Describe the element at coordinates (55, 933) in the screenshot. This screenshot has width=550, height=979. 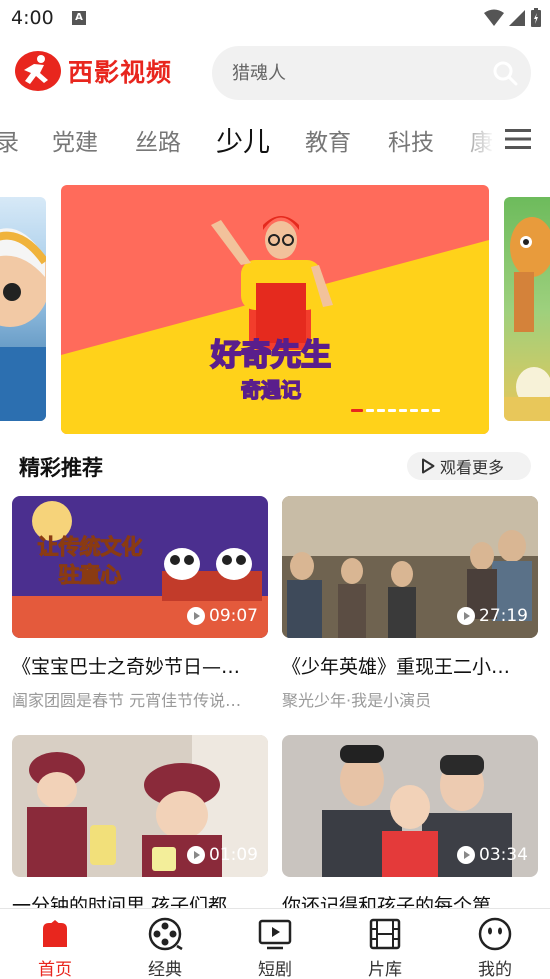
I see `home-icon` at that location.